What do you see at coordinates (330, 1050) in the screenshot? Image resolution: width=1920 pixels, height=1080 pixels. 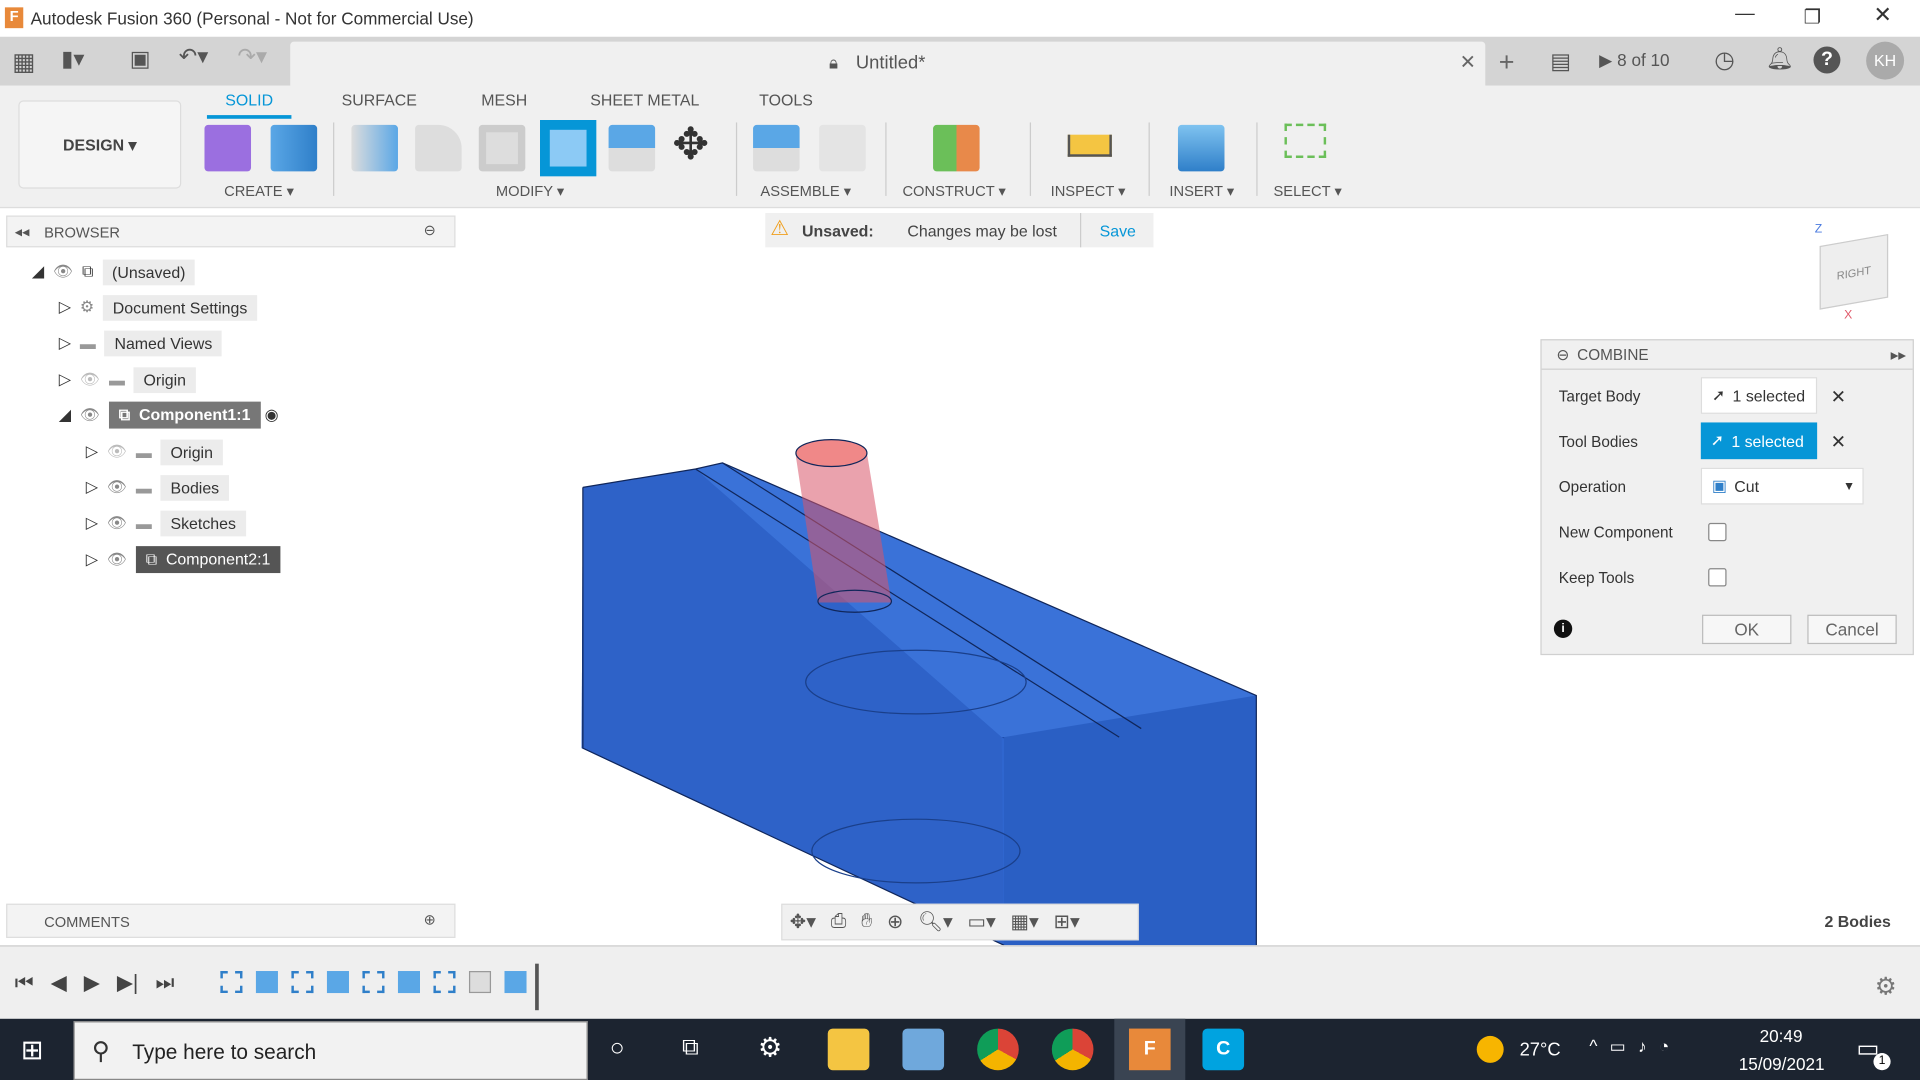 I see `taskbar-search: ⚲ Type here to search` at bounding box center [330, 1050].